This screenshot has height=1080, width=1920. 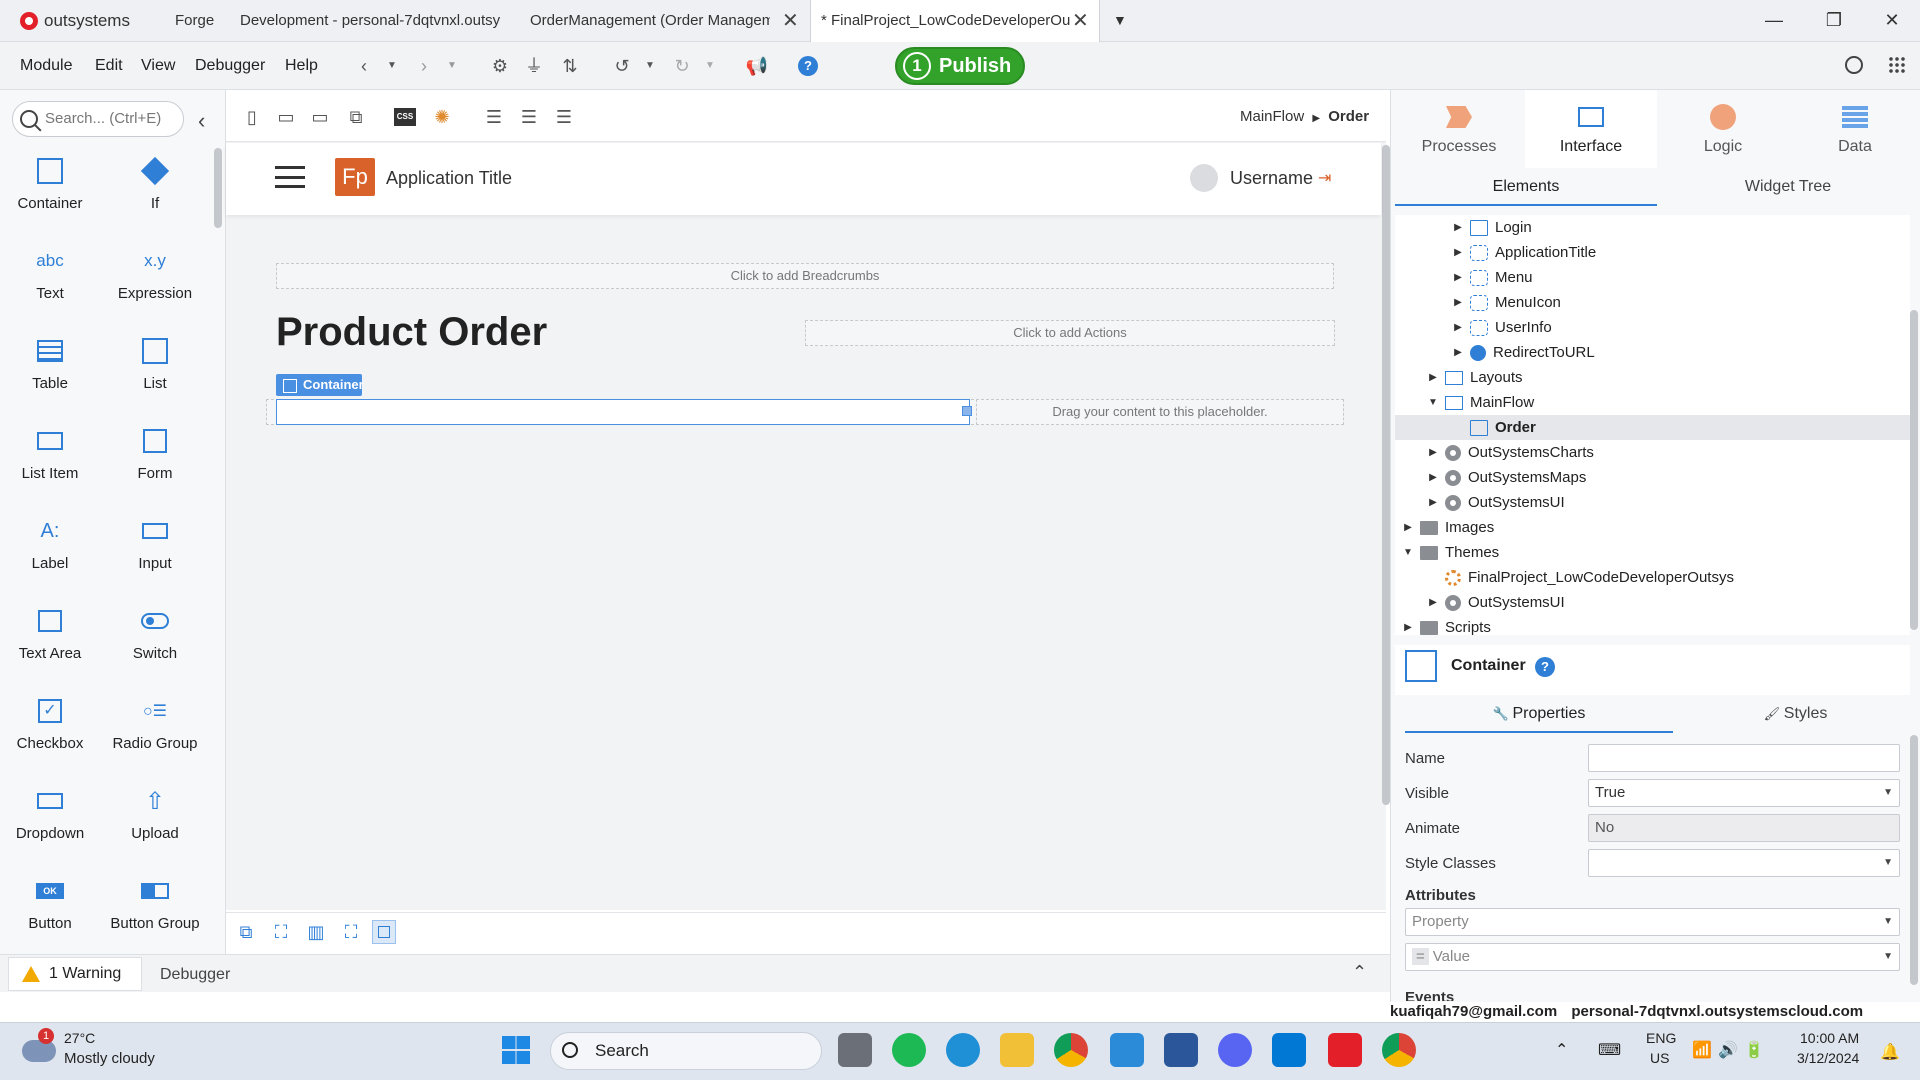 What do you see at coordinates (955, 21) in the screenshot?
I see `tab-finalproject: * FinalProject_LowCodeDeveloperOu` at bounding box center [955, 21].